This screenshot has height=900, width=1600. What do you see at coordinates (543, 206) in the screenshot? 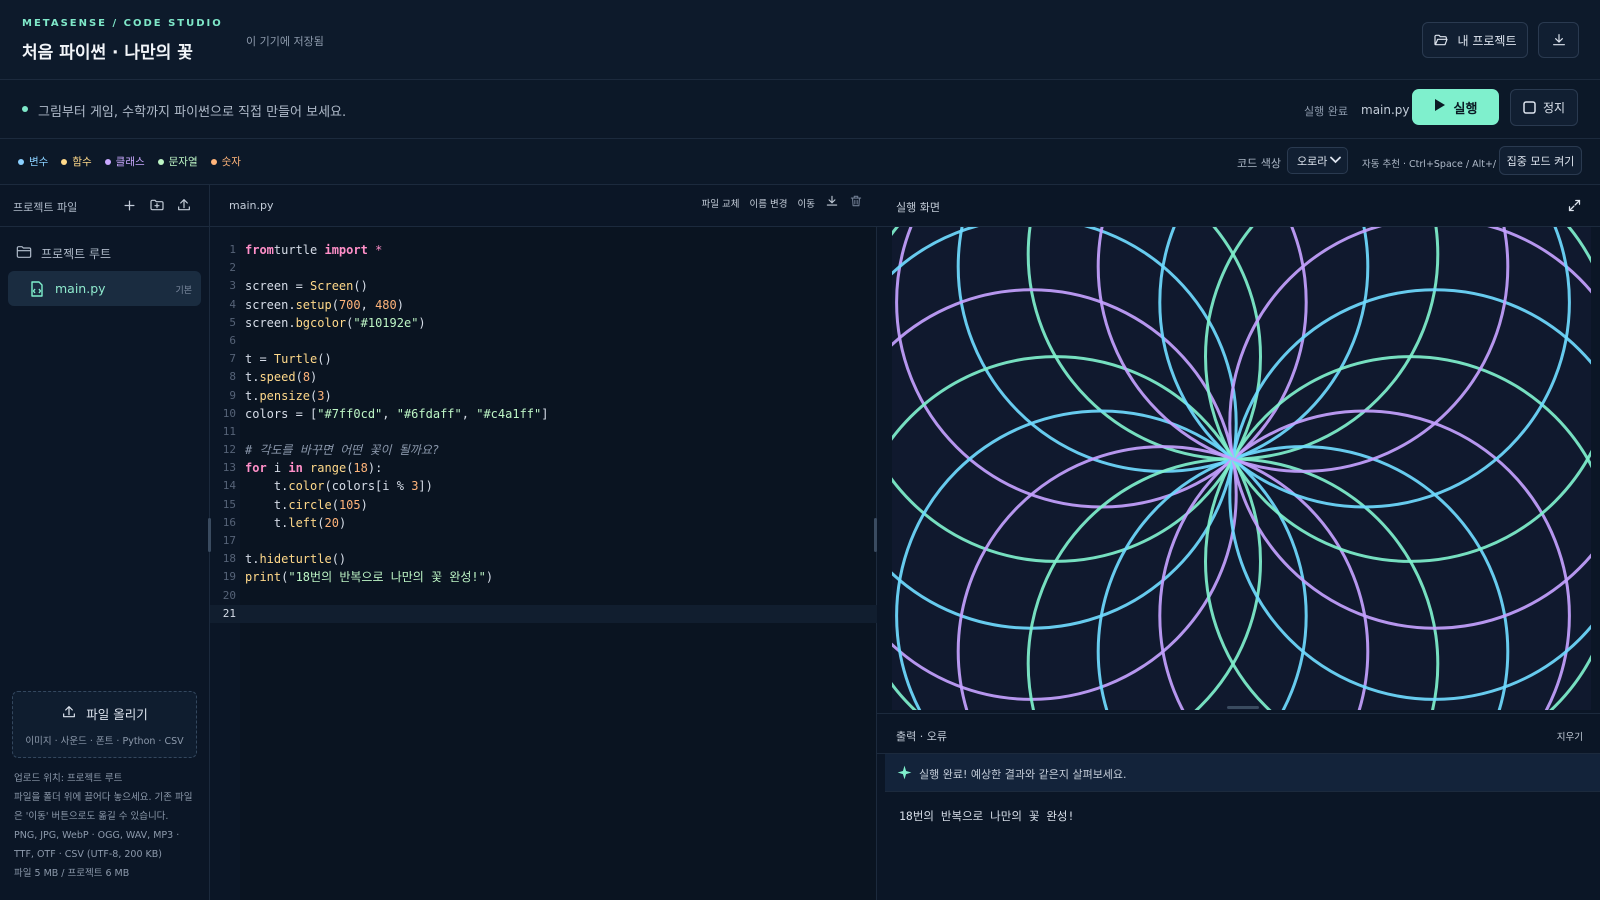
I see `editor-header: main.py 파일 교체 이름 변경 이동` at bounding box center [543, 206].